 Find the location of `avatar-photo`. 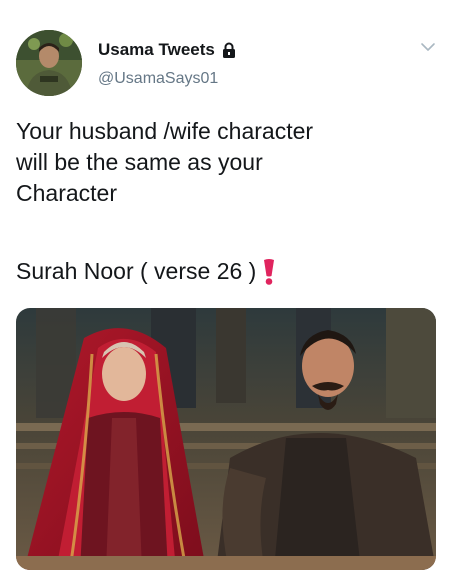

avatar-photo is located at coordinates (49, 63).